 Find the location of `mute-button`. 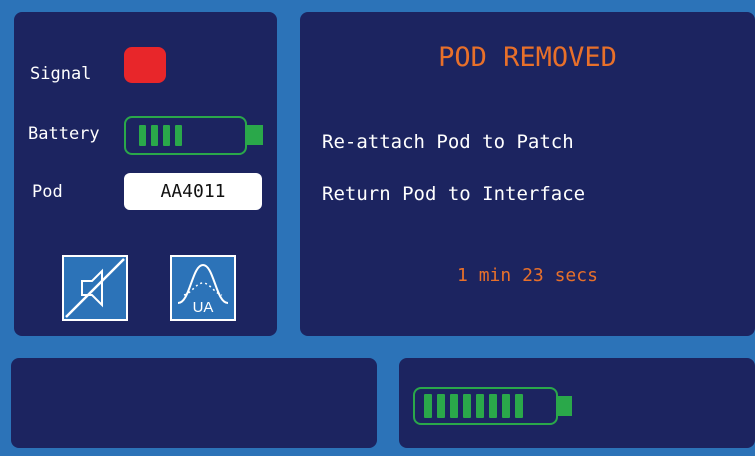

mute-button is located at coordinates (95, 288).